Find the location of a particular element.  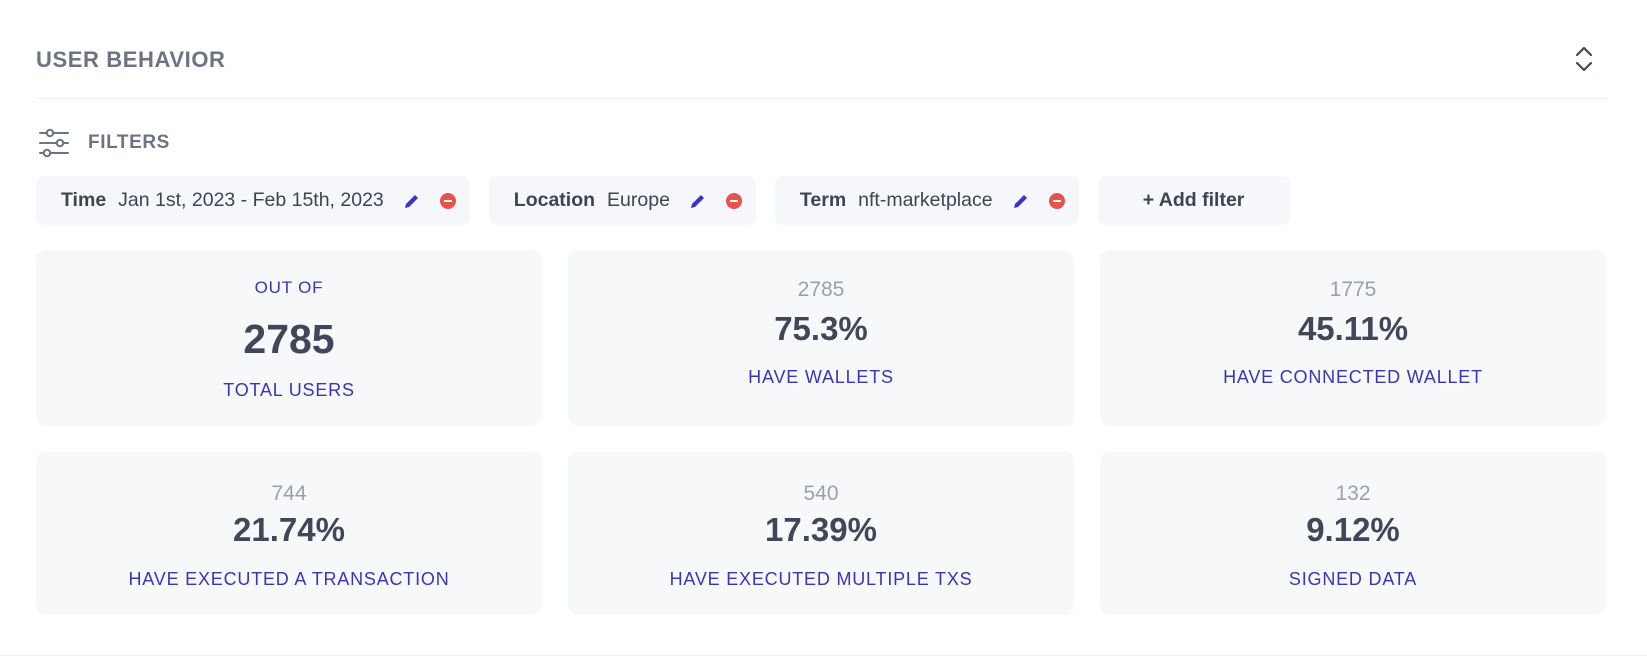

filter-chip-key: Term is located at coordinates (823, 200).